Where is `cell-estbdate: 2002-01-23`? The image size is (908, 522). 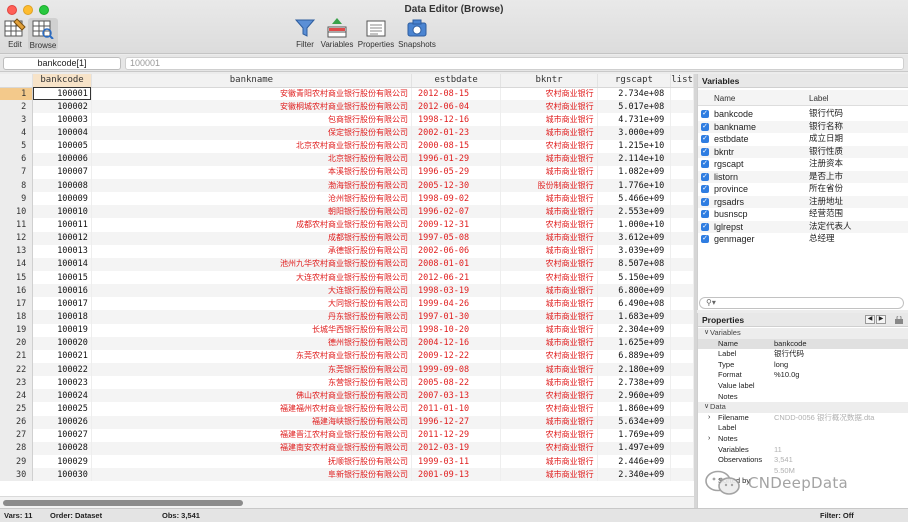 cell-estbdate: 2002-01-23 is located at coordinates (456, 133).